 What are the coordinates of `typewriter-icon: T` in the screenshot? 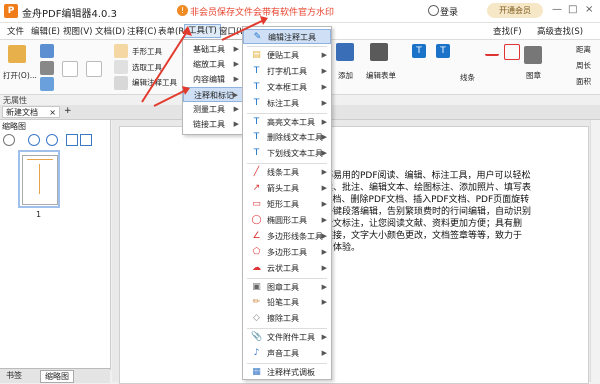 It's located at (256, 70).